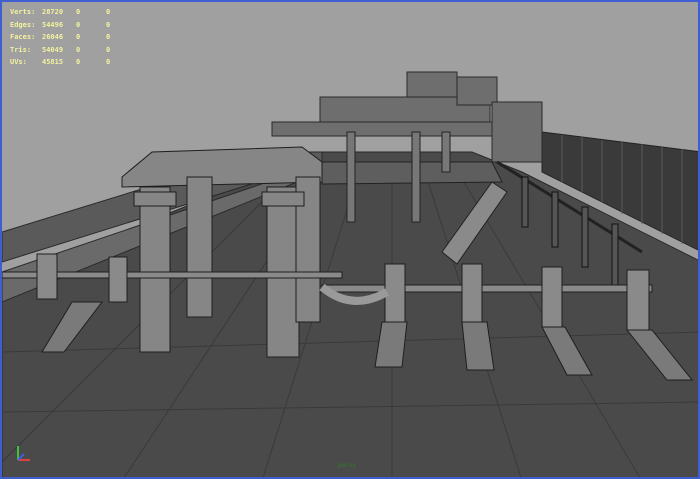 The image size is (700, 479). Describe the element at coordinates (53, 12) in the screenshot. I see `hud-value: 28720` at that location.